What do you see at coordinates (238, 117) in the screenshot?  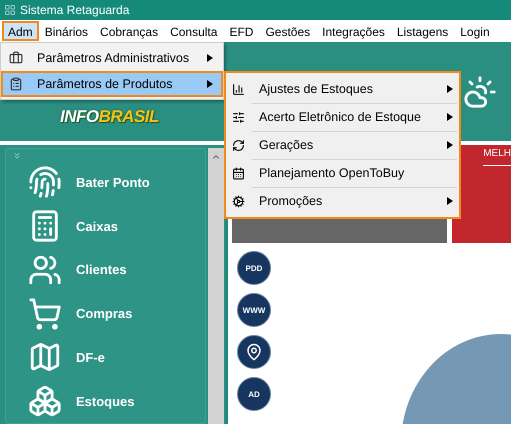 I see `sliders-icon` at bounding box center [238, 117].